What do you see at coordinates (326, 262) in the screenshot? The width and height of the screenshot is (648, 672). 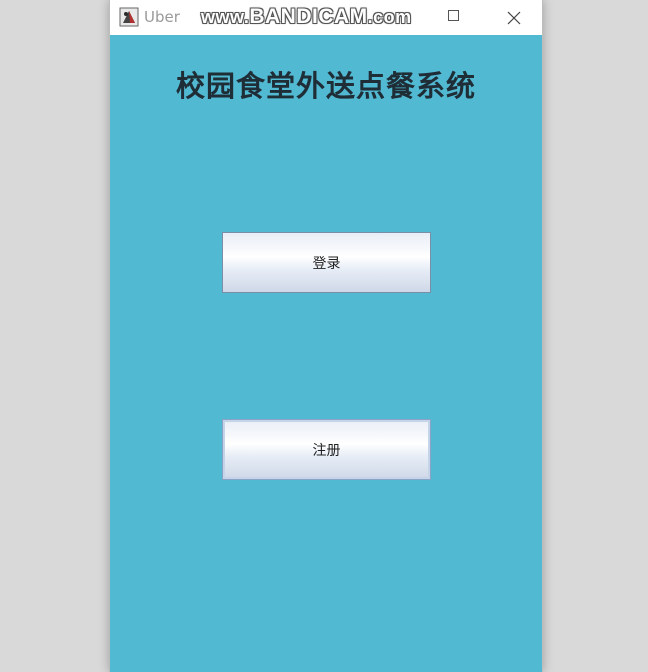 I see `login-button: 登录` at bounding box center [326, 262].